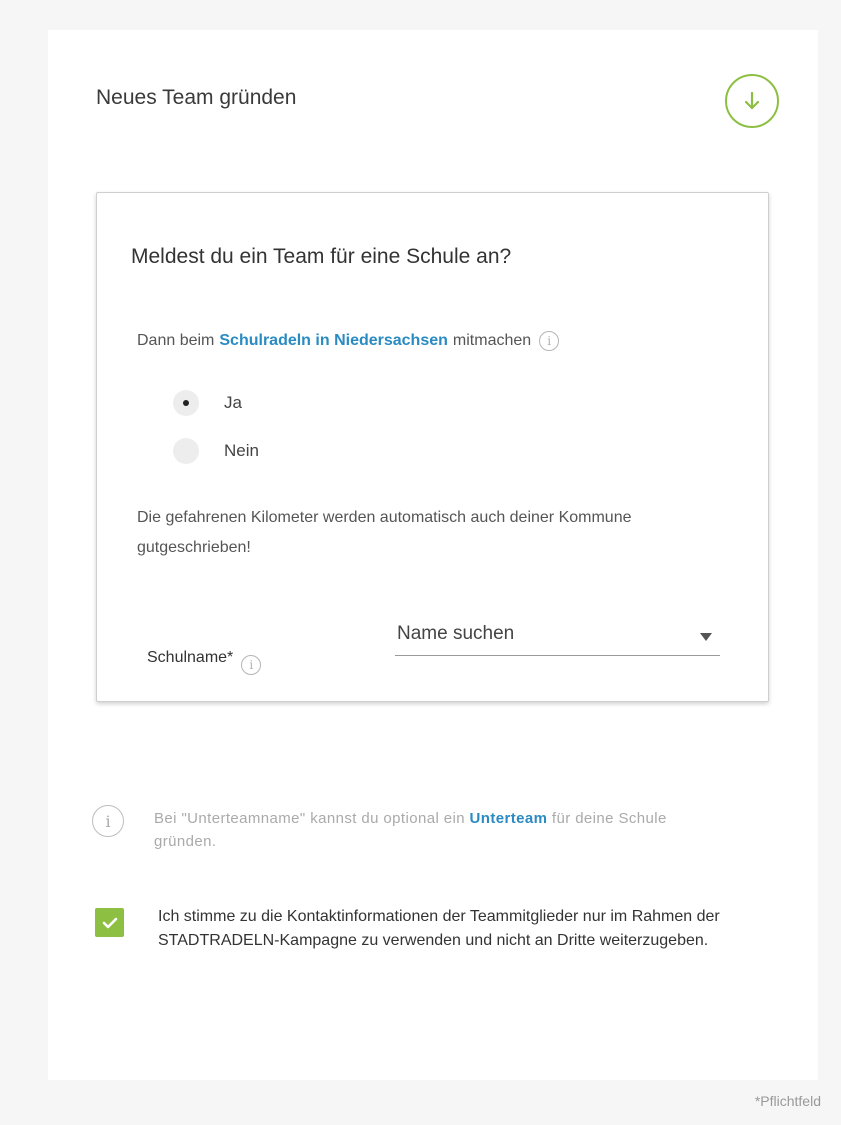 This screenshot has height=1125, width=841. Describe the element at coordinates (233, 402) in the screenshot. I see `radio-label-ja: Ja` at that location.